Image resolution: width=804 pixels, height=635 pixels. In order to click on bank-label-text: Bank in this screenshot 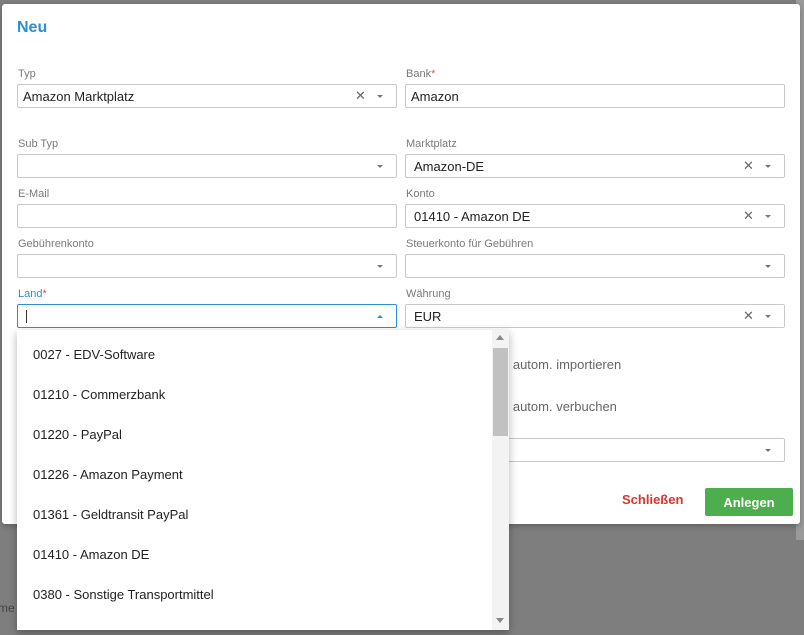, I will do `click(419, 74)`.